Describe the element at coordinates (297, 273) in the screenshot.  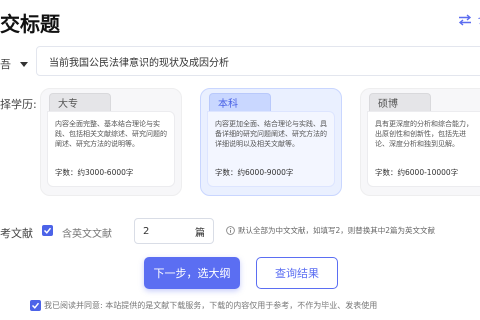
I see `query-results-button: 查询结果` at that location.